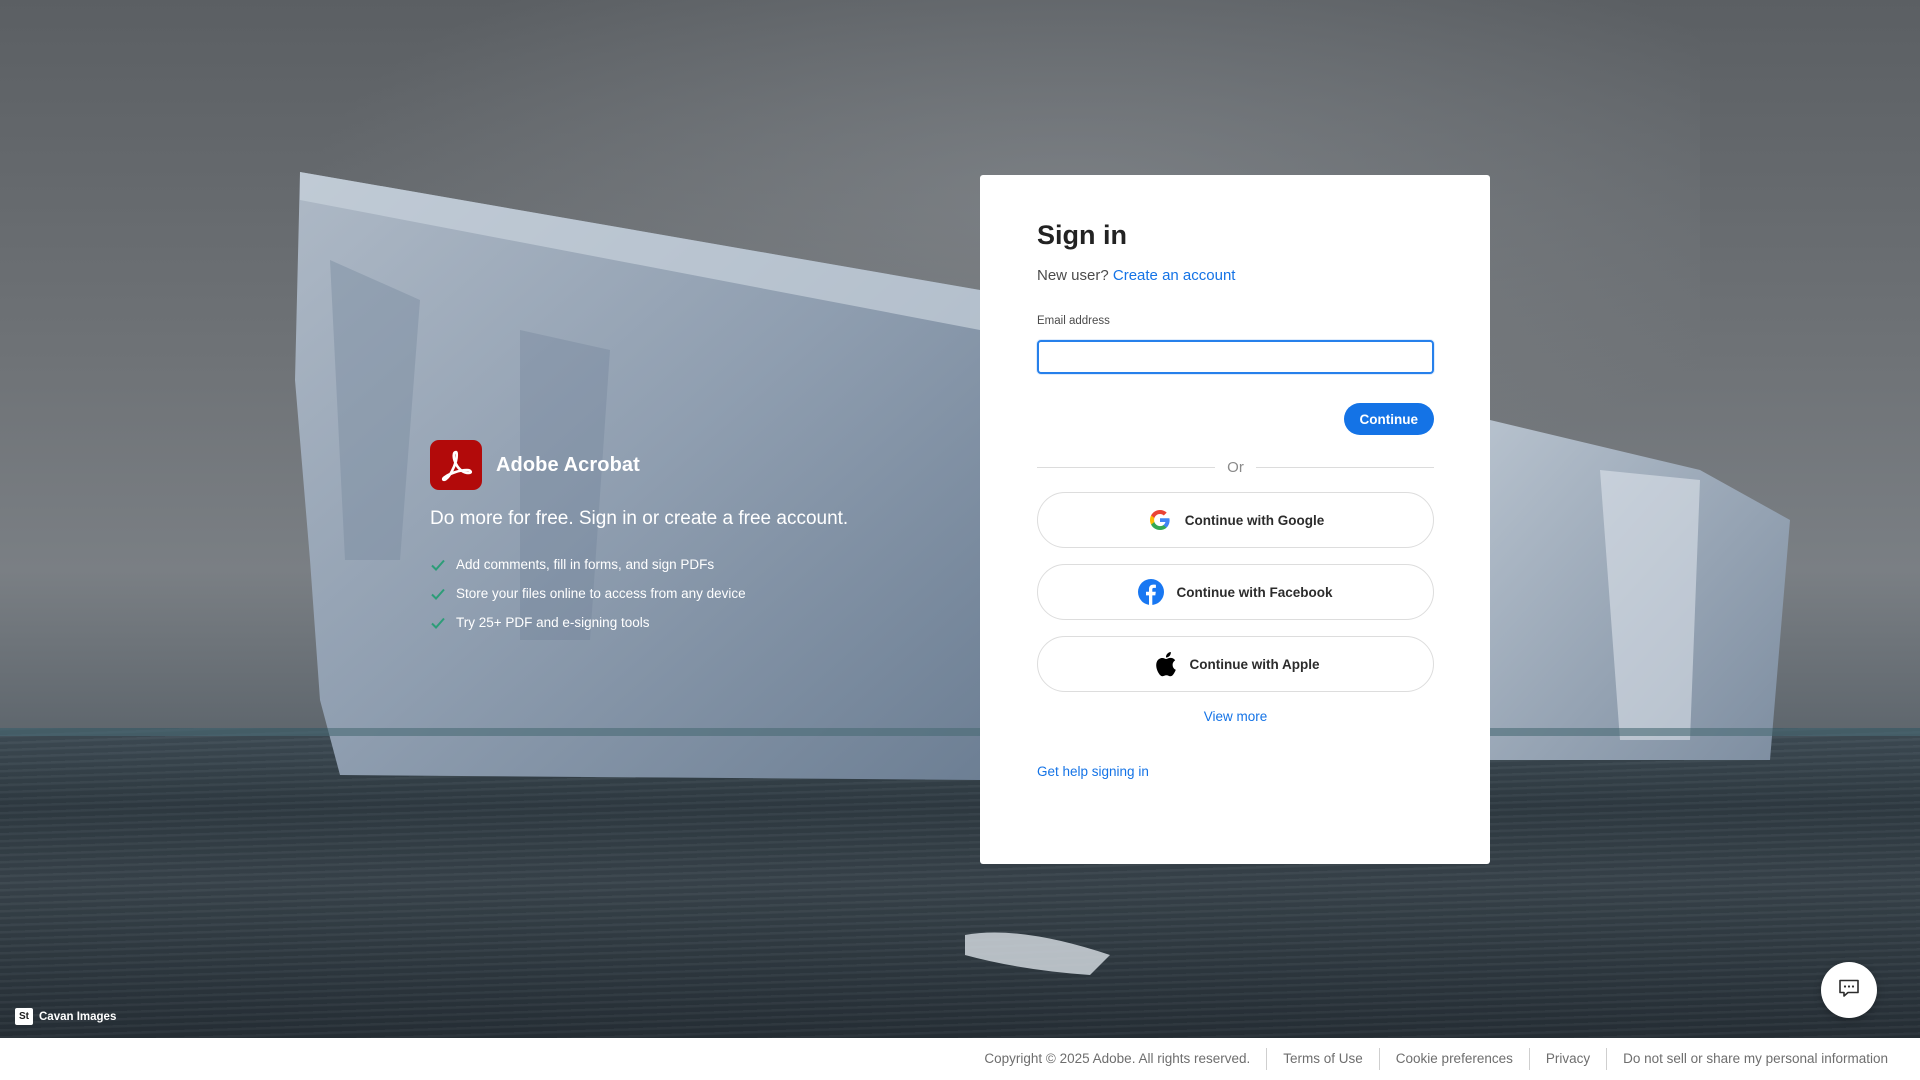  What do you see at coordinates (1254, 592) in the screenshot?
I see `facebook-label: Continue with Facebook` at bounding box center [1254, 592].